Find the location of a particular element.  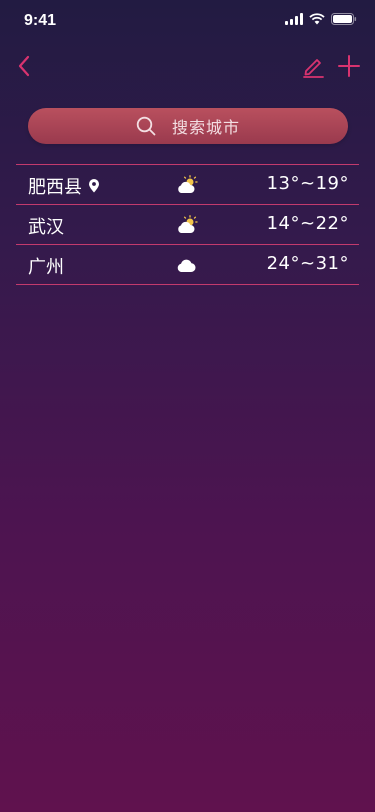

cellular-signal-icon is located at coordinates (294, 19).